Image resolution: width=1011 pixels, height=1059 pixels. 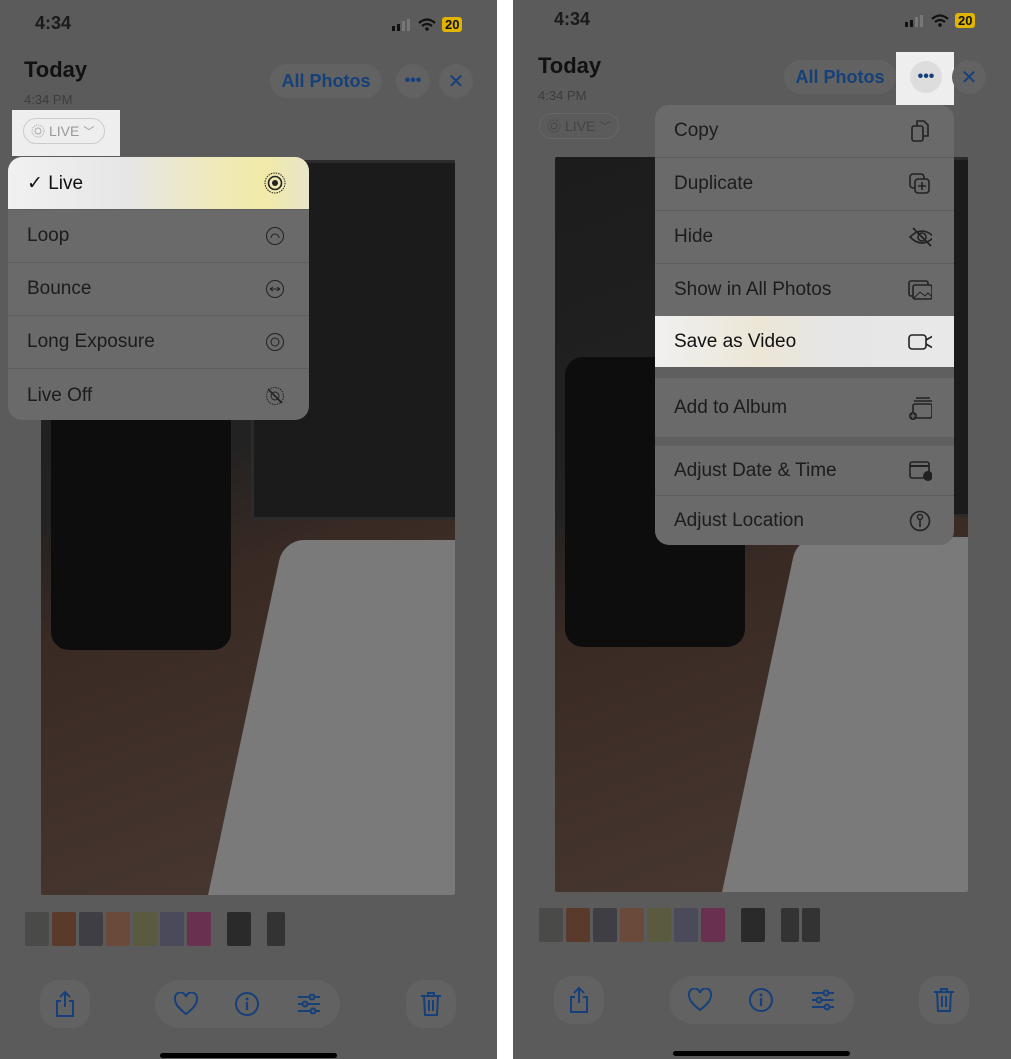 I want to click on checkmark-icon: ✓, so click(x=35, y=183).